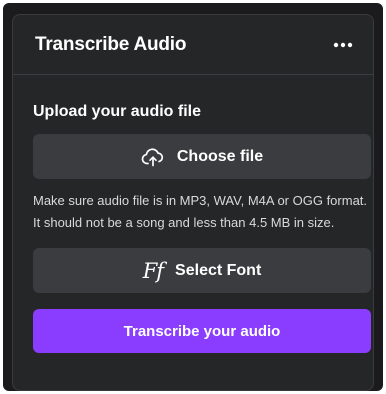 Image resolution: width=386 pixels, height=394 pixels. I want to click on cloud-upload-icon, so click(153, 157).